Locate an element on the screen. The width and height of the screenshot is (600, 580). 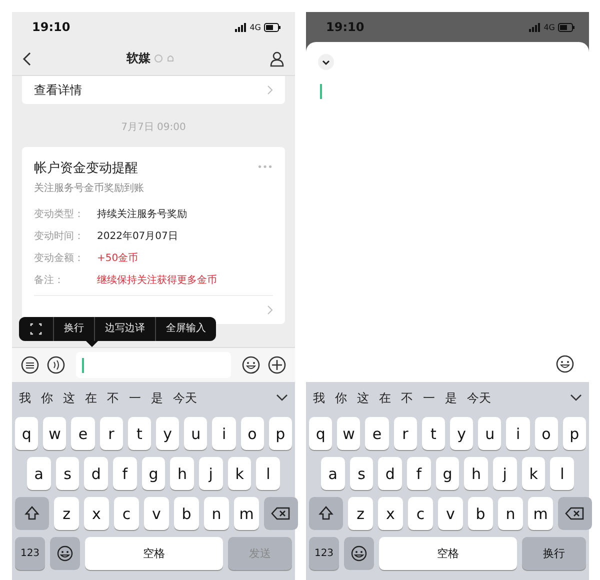
field-value: 2022年07月07日 is located at coordinates (137, 236).